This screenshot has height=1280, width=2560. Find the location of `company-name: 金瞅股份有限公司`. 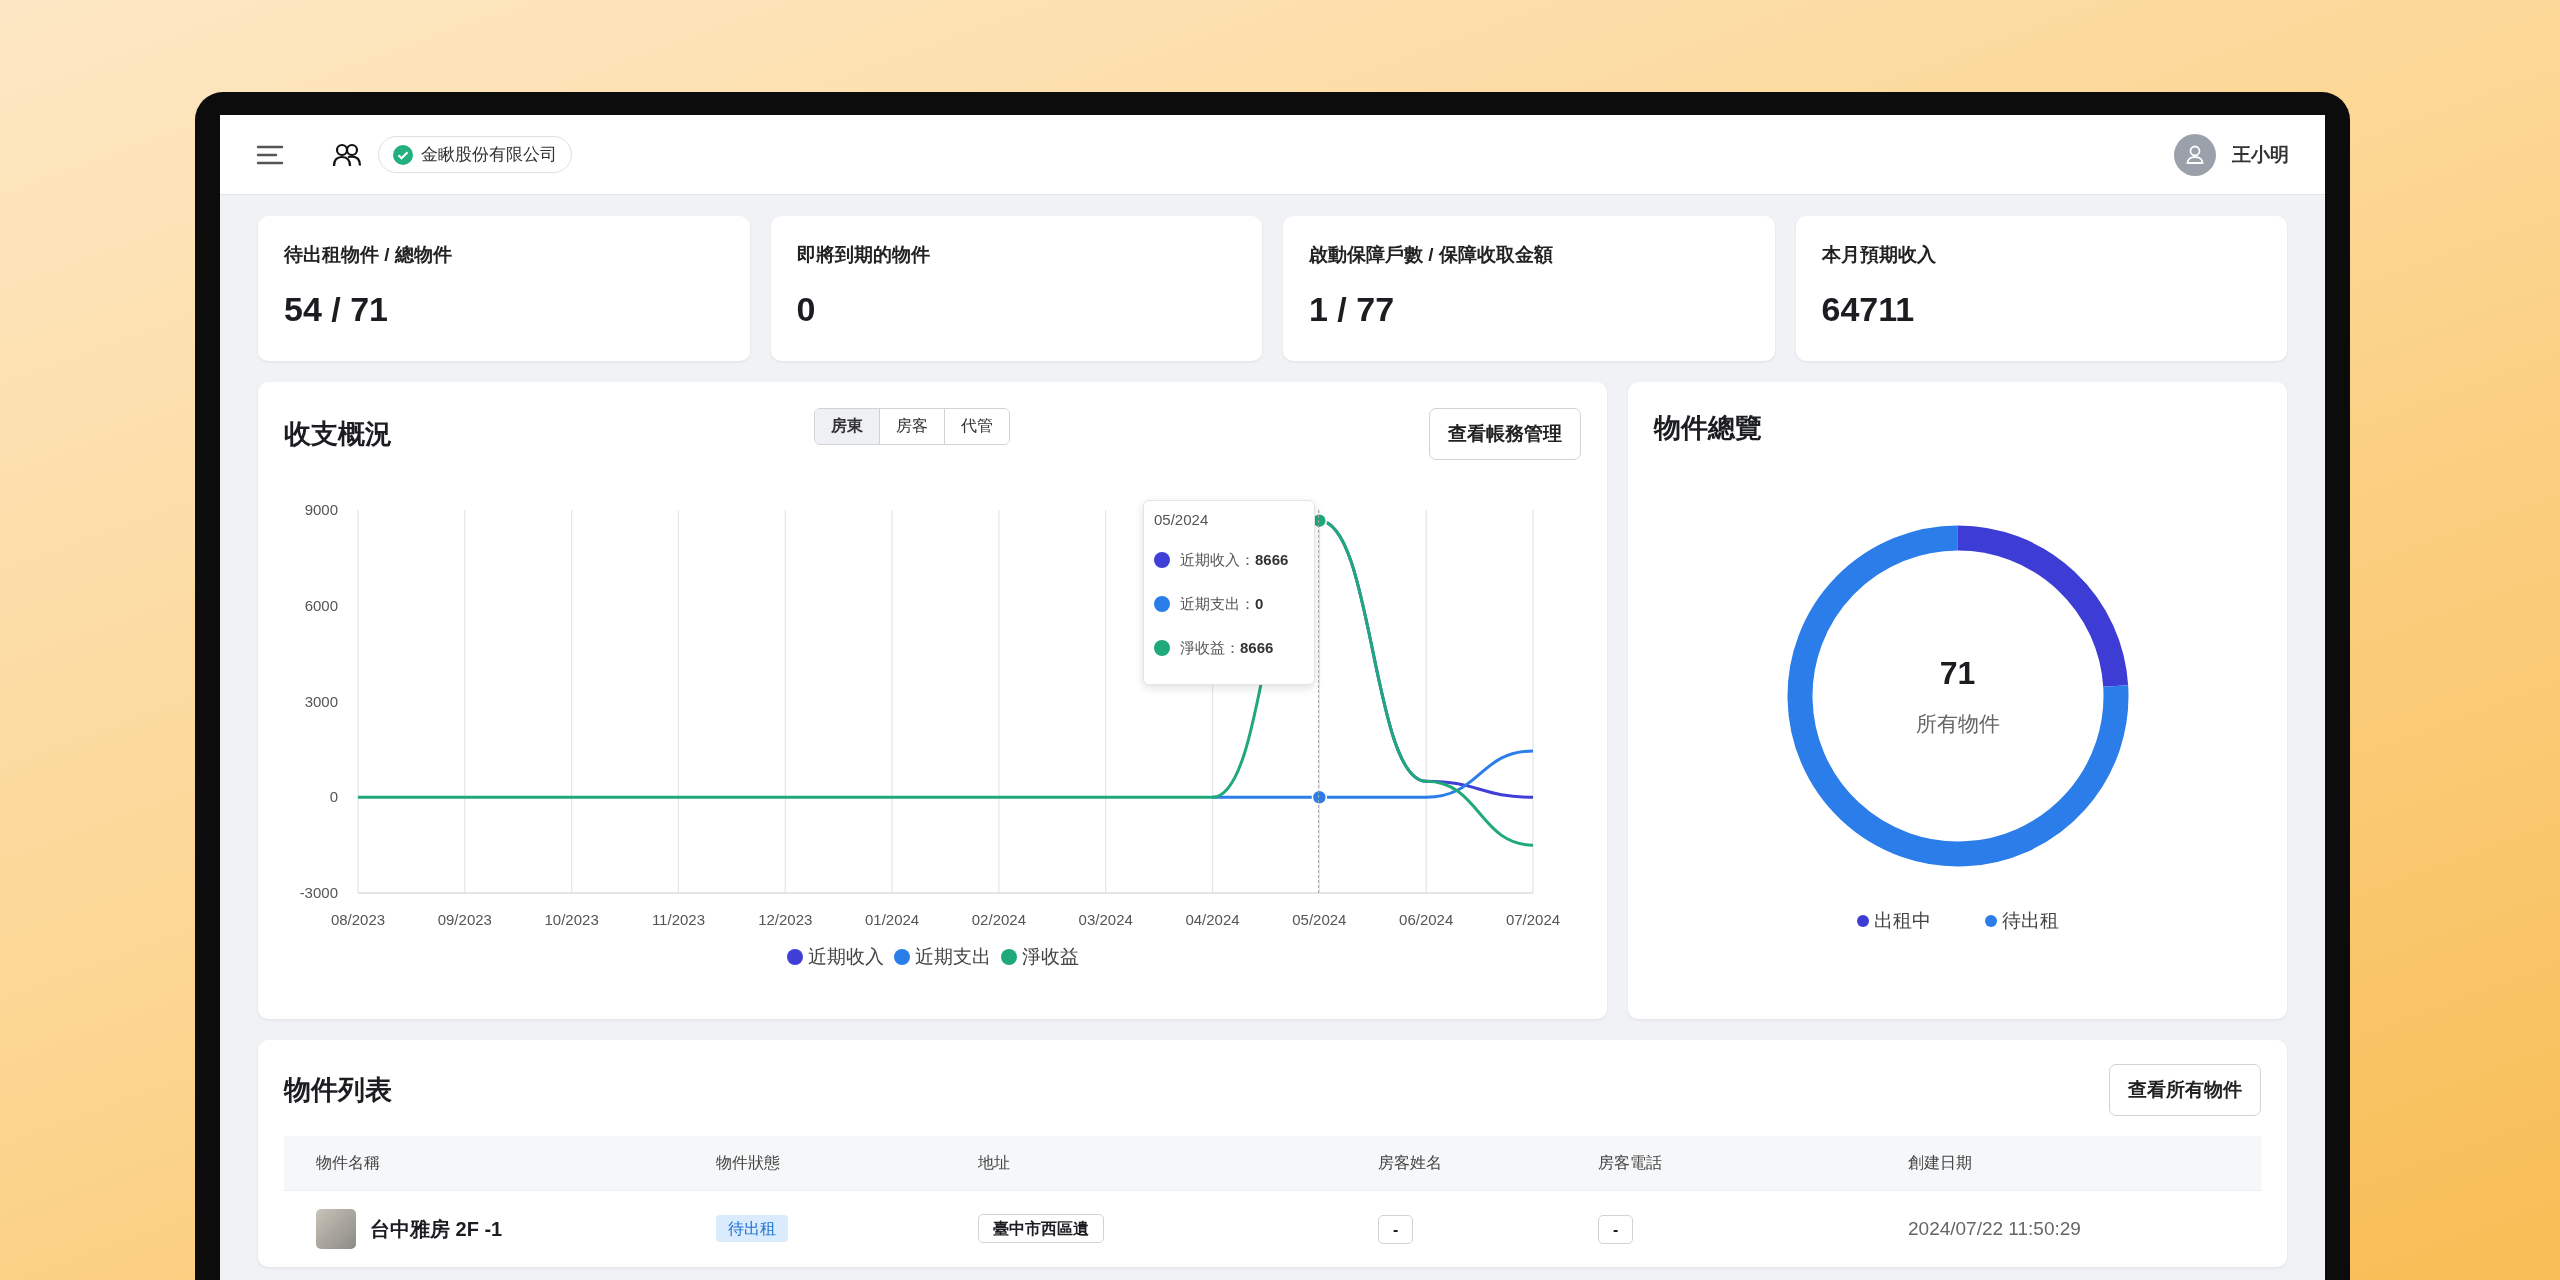

company-name: 金瞅股份有限公司 is located at coordinates (489, 155).